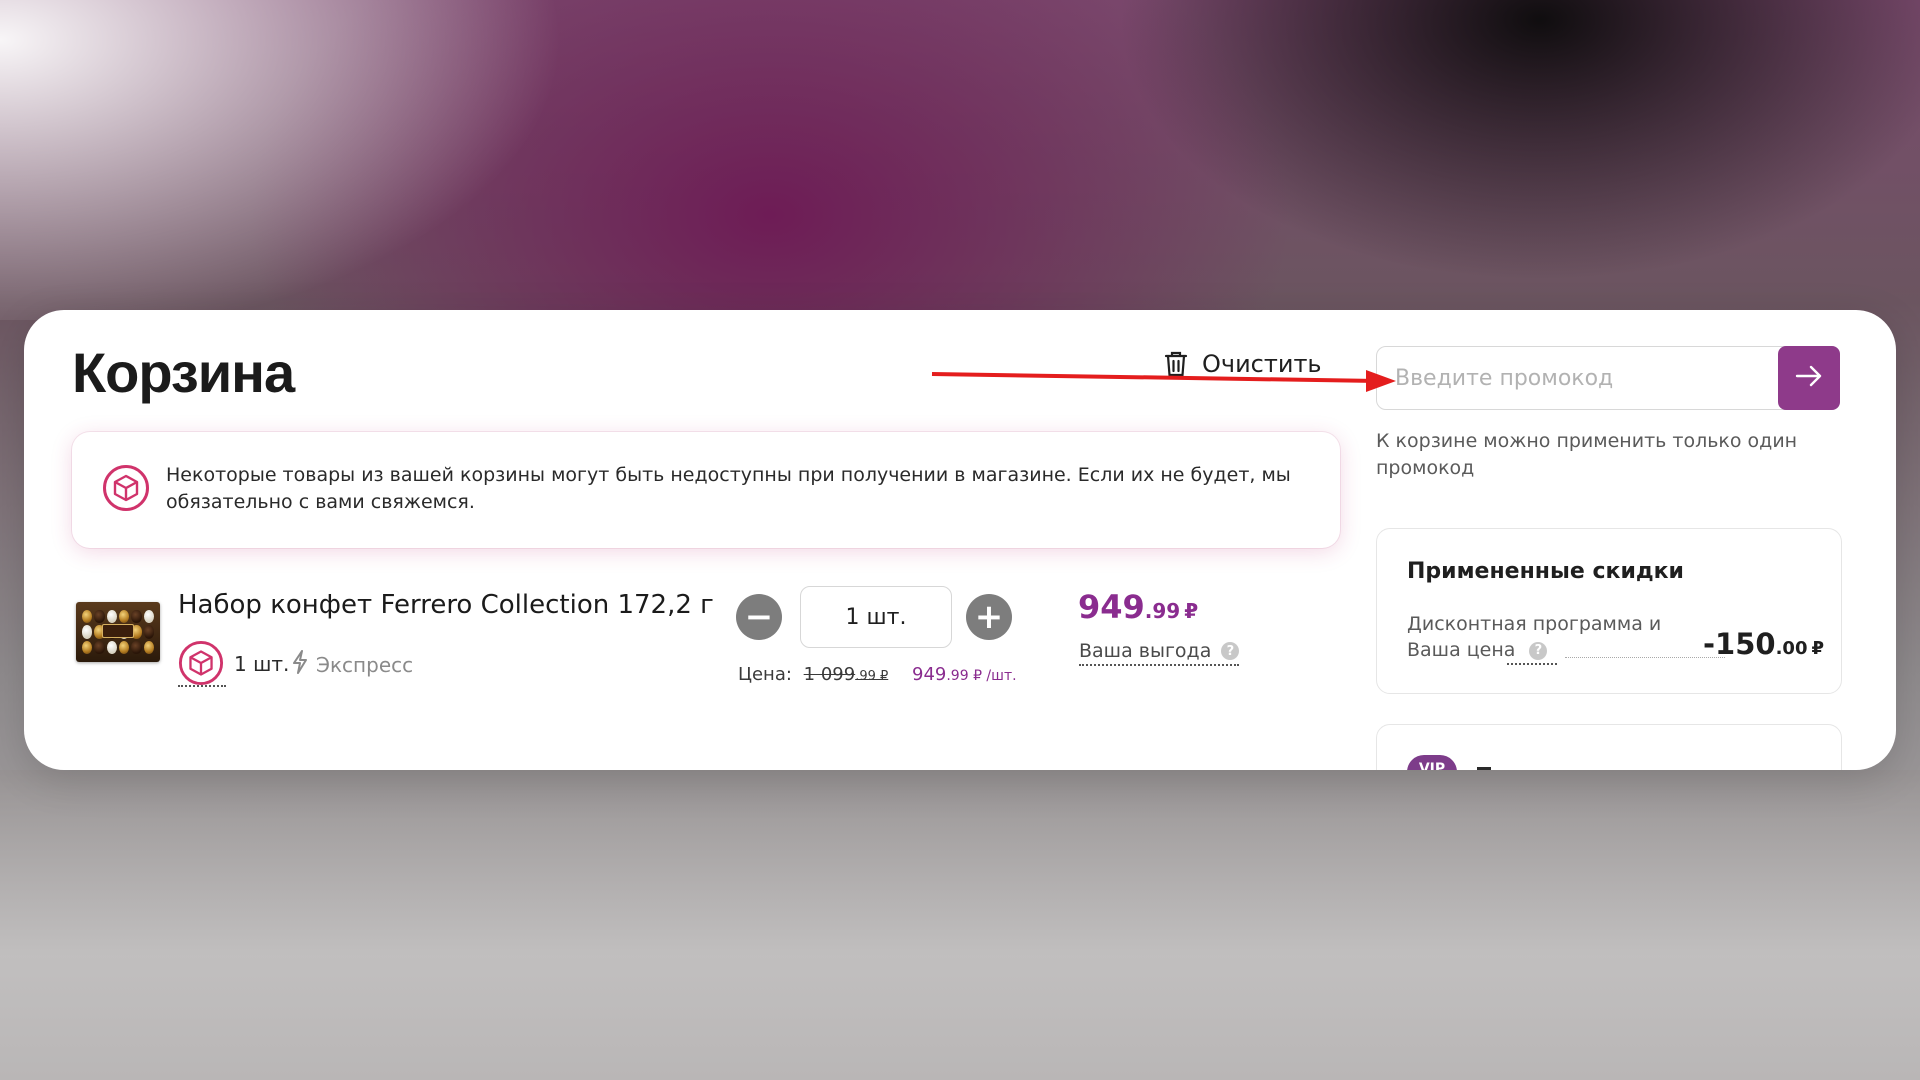 The height and width of the screenshot is (1080, 1920). Describe the element at coordinates (1176, 364) in the screenshot. I see `trash-icon` at that location.